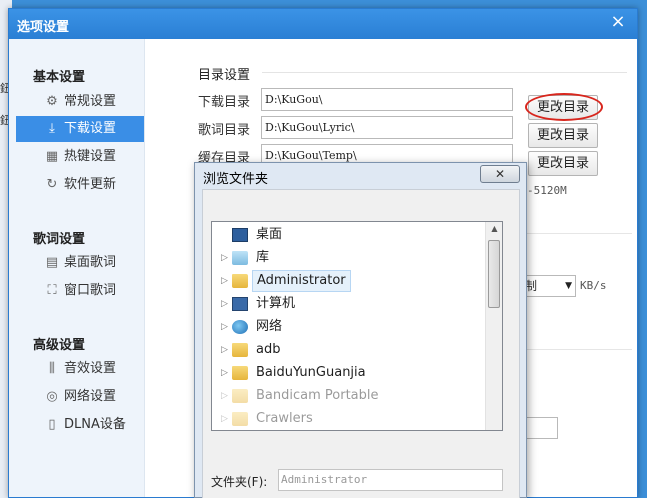 Image resolution: width=647 pixels, height=498 pixels. Describe the element at coordinates (90, 262) in the screenshot. I see `sidebar-item-label: 桌面歌词` at that location.